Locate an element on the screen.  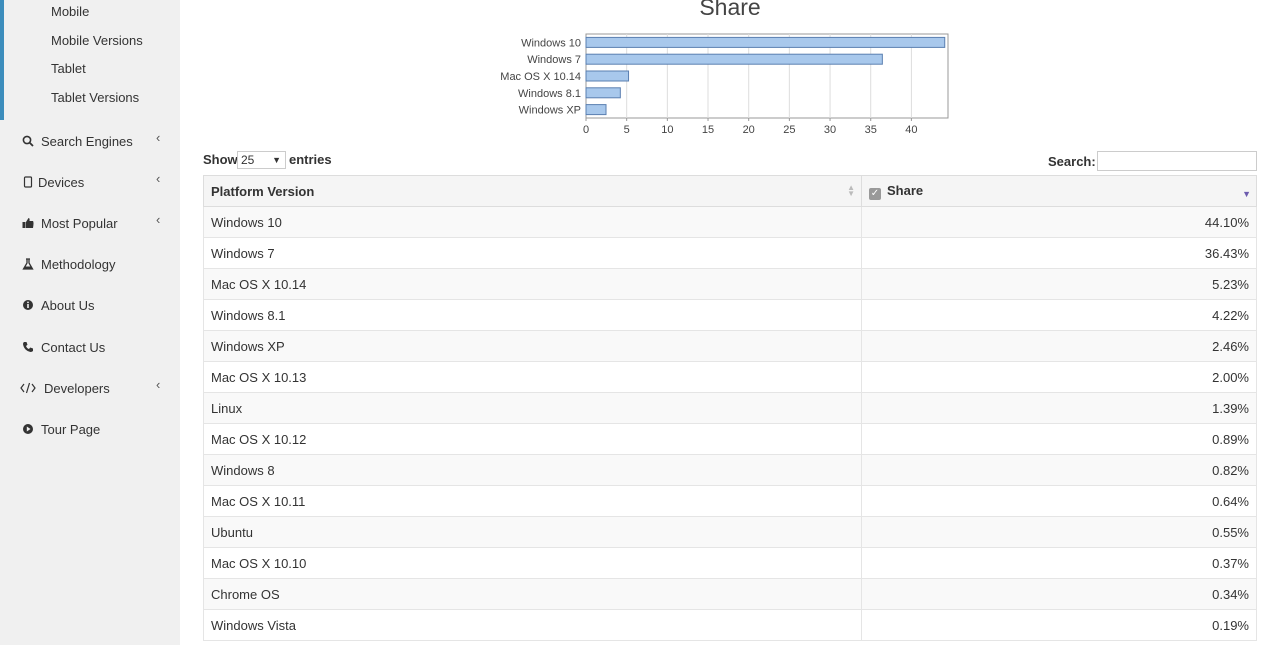
entries-label: entries is located at coordinates (310, 159).